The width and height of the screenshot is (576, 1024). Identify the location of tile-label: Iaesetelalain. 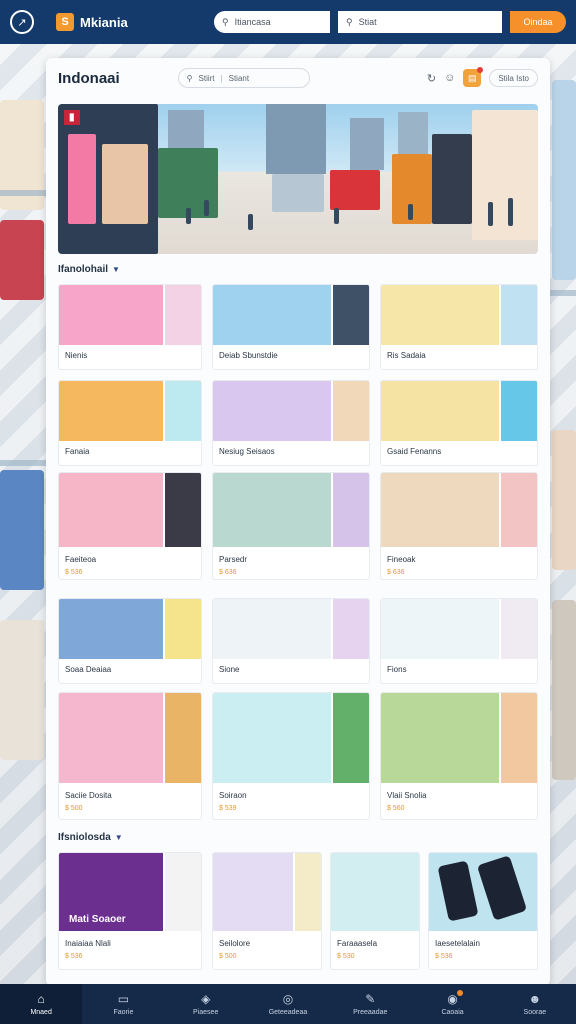
(457, 943).